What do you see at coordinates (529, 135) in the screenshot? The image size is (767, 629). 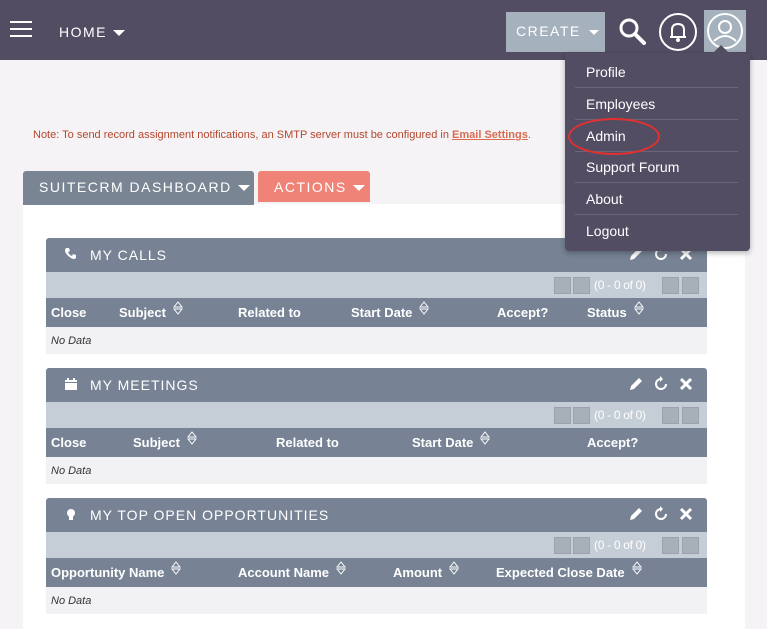 I see `smtp-note-suffix: .` at bounding box center [529, 135].